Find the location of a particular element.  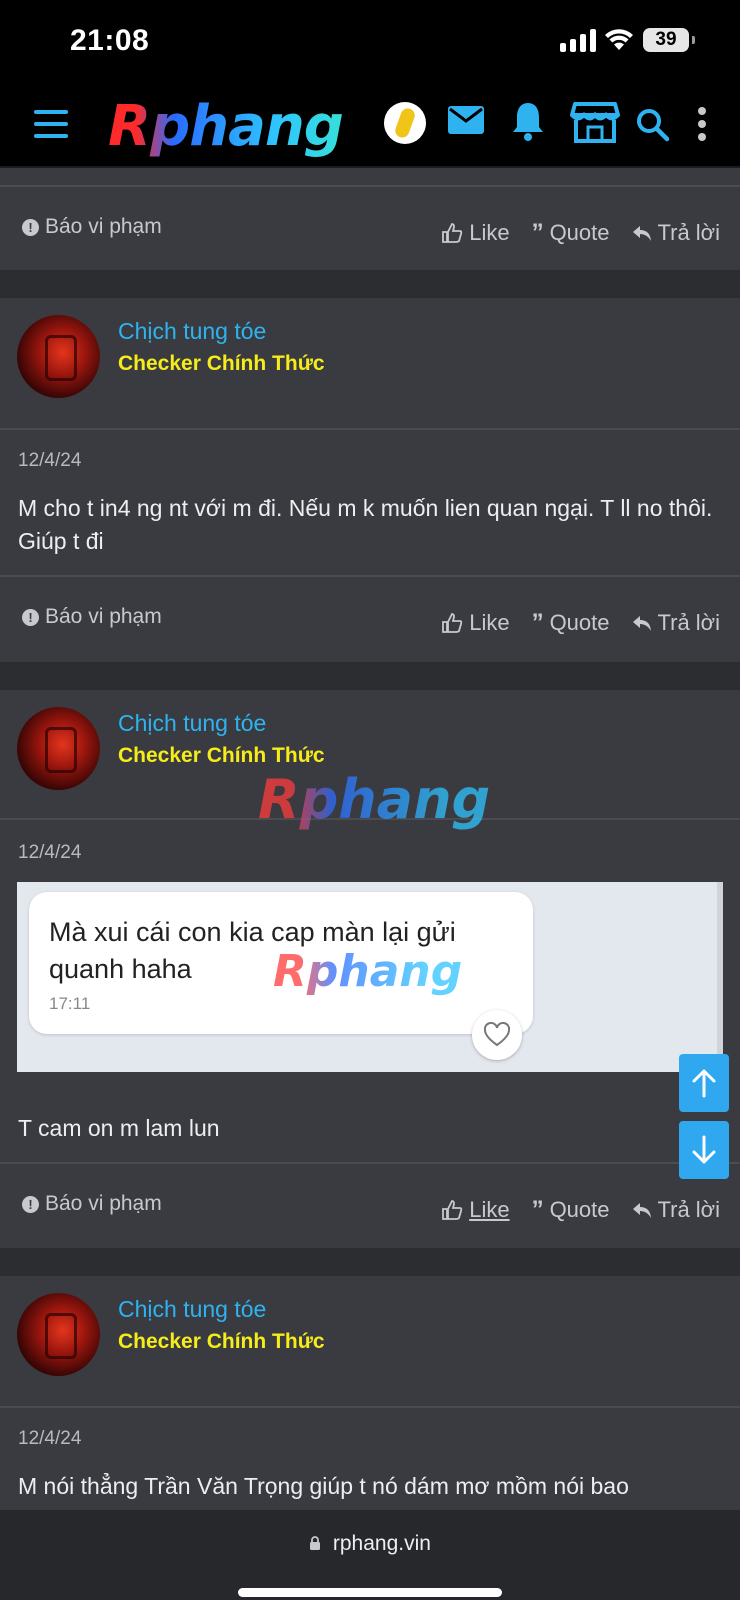

bell-icon is located at coordinates (528, 121).